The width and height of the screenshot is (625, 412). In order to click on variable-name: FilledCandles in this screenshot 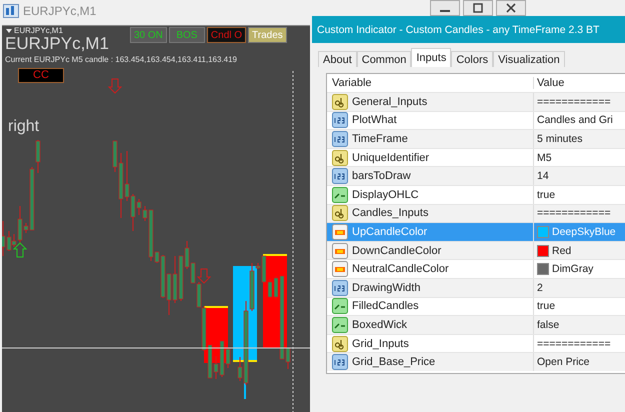, I will do `click(385, 306)`.